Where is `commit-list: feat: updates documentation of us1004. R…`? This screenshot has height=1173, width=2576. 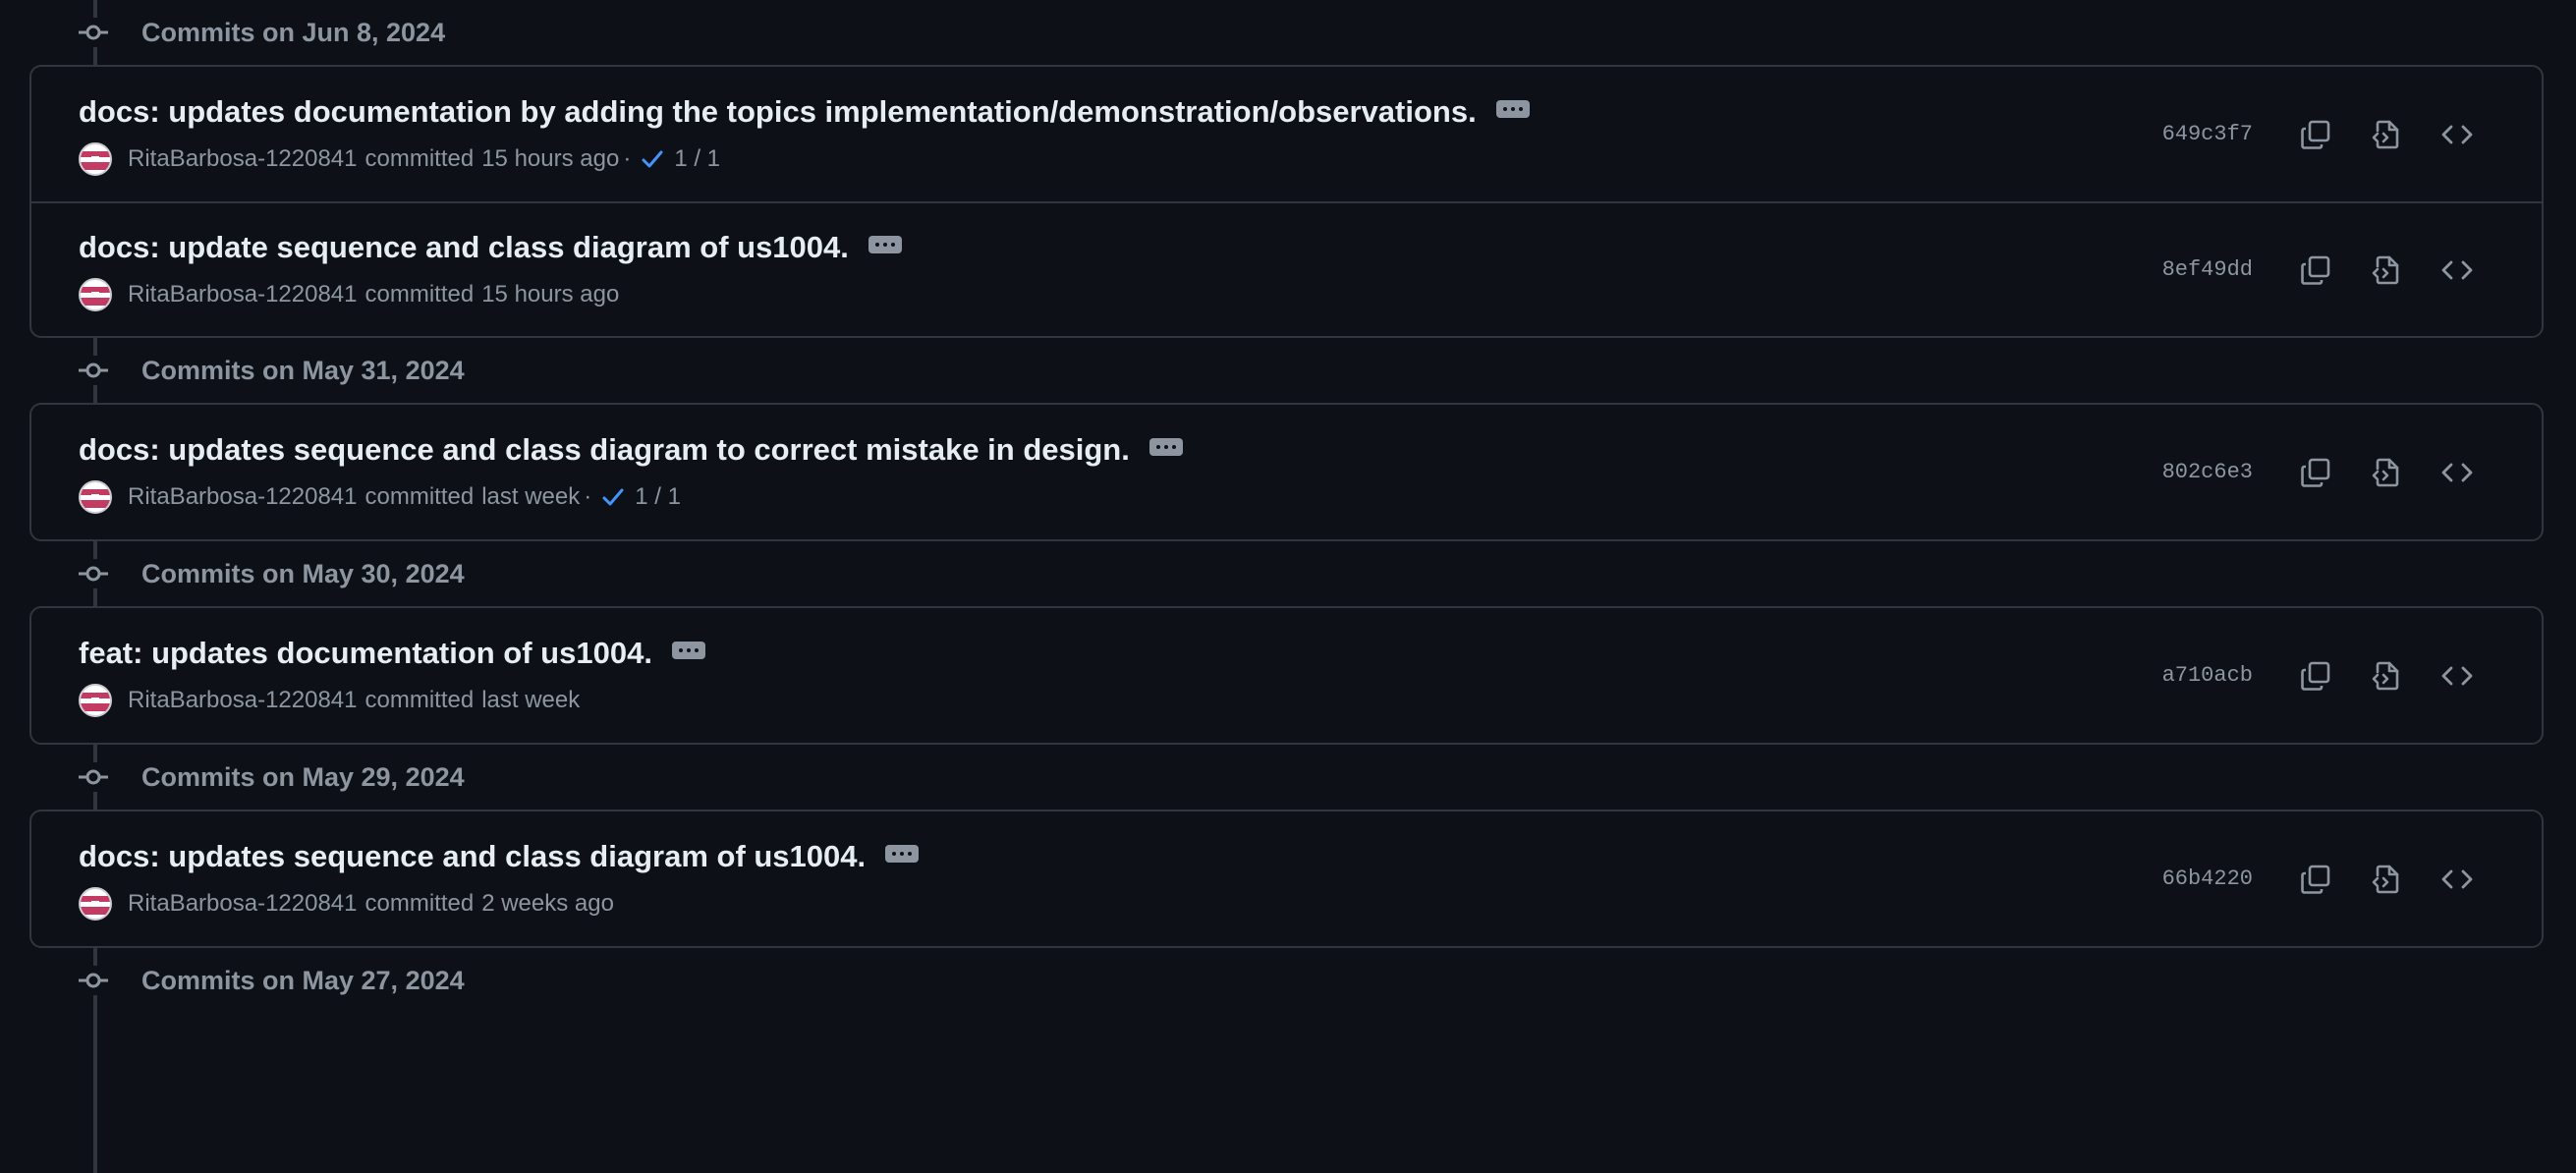
commit-list: feat: updates documentation of us1004. R… is located at coordinates (1286, 675).